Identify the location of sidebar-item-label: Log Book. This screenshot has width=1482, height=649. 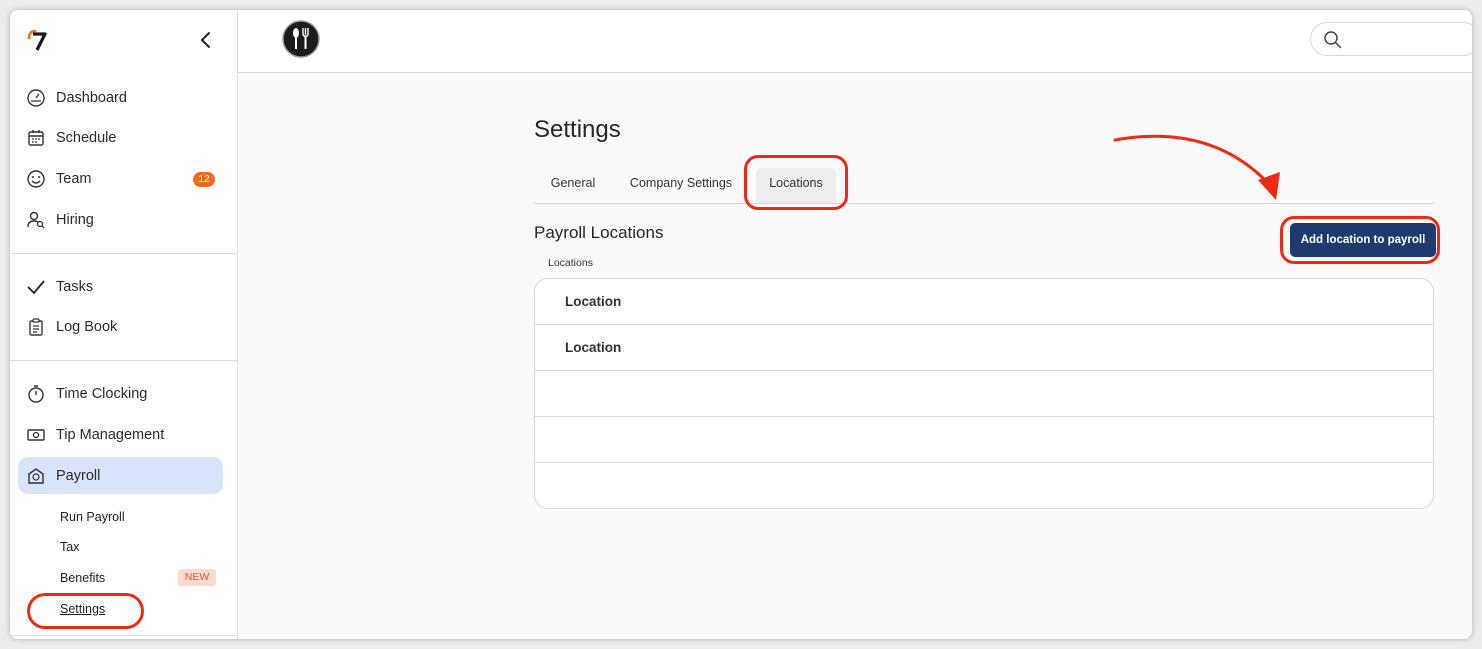
(87, 326).